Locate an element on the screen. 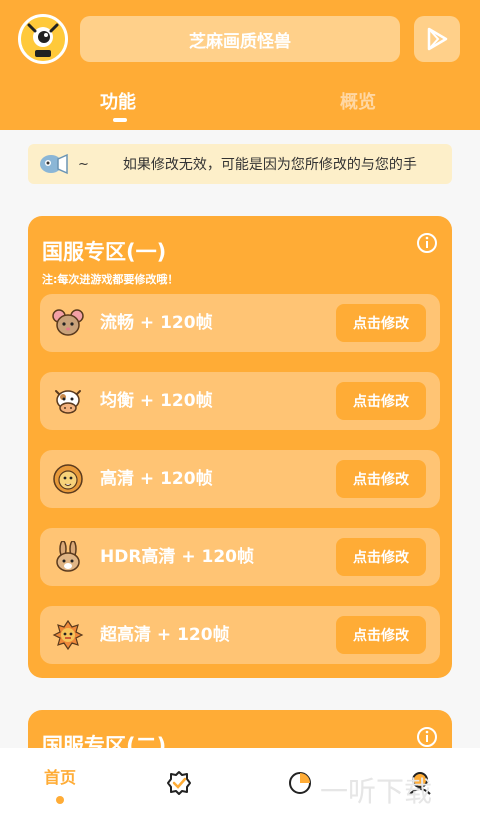  badge-check-icon is located at coordinates (179, 783).